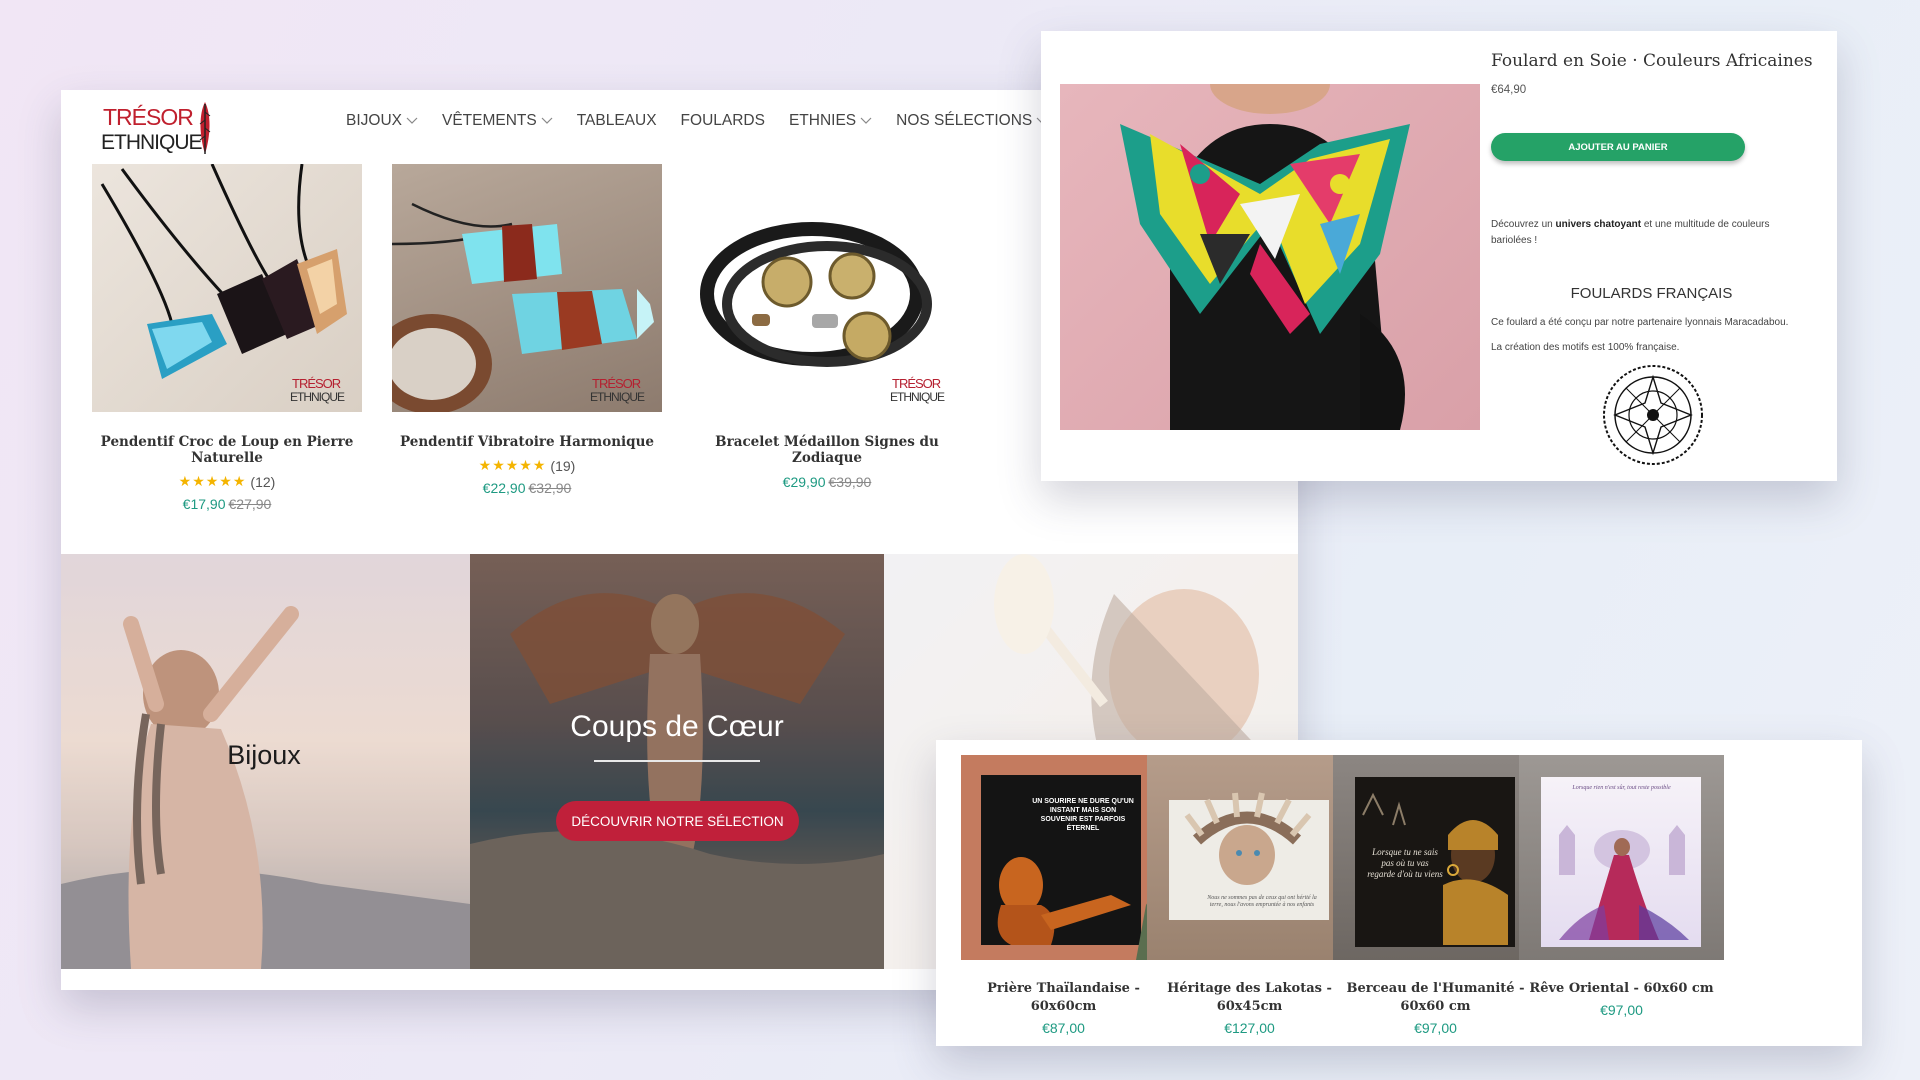 This screenshot has width=1920, height=1080. I want to click on logo-line1: TRÉSOR, so click(148, 117).